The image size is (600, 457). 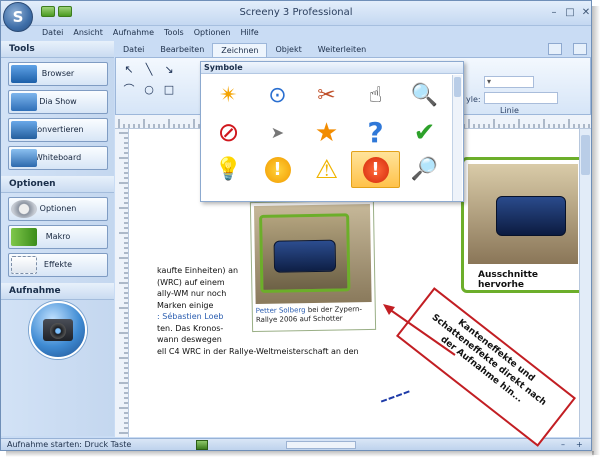 I want to click on symbols-grid: ✴ ⊙ ✂ ☝ 🔍 ⊘ ➤ ★? ✔ 💡! ⚠! 🔎, so click(x=327, y=132).